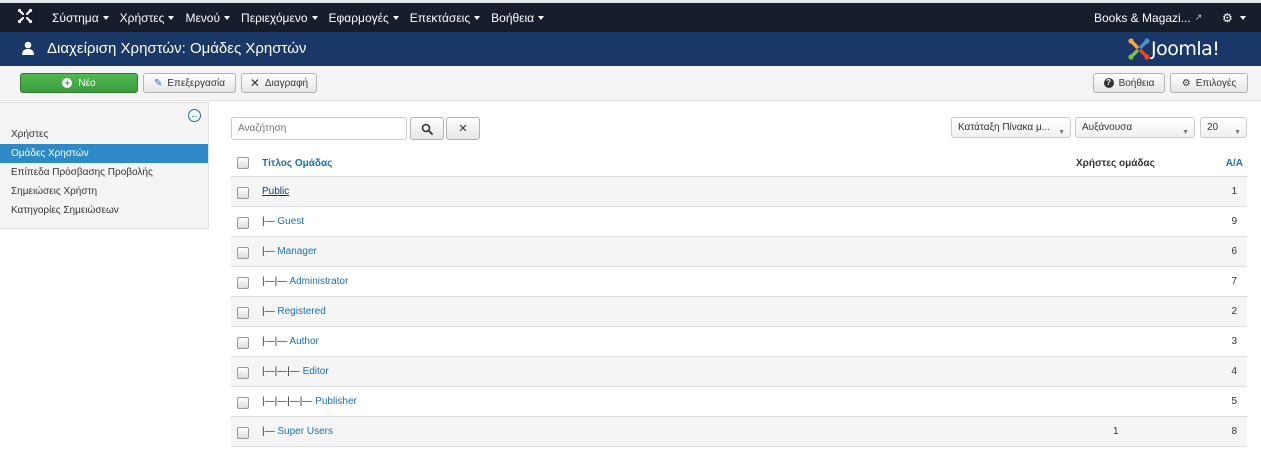 This screenshot has width=1261, height=457. What do you see at coordinates (1234, 163) in the screenshot?
I see `column-header-id: Α/Α` at bounding box center [1234, 163].